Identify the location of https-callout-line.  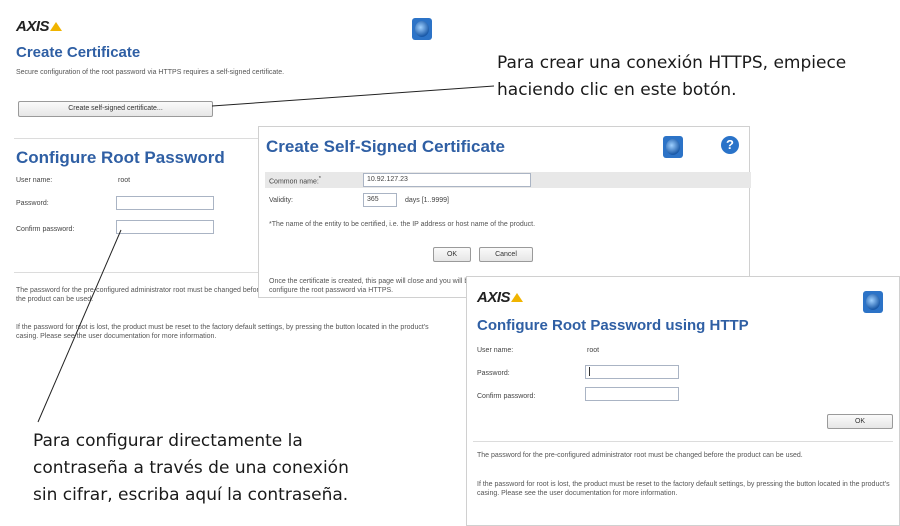
(353, 96).